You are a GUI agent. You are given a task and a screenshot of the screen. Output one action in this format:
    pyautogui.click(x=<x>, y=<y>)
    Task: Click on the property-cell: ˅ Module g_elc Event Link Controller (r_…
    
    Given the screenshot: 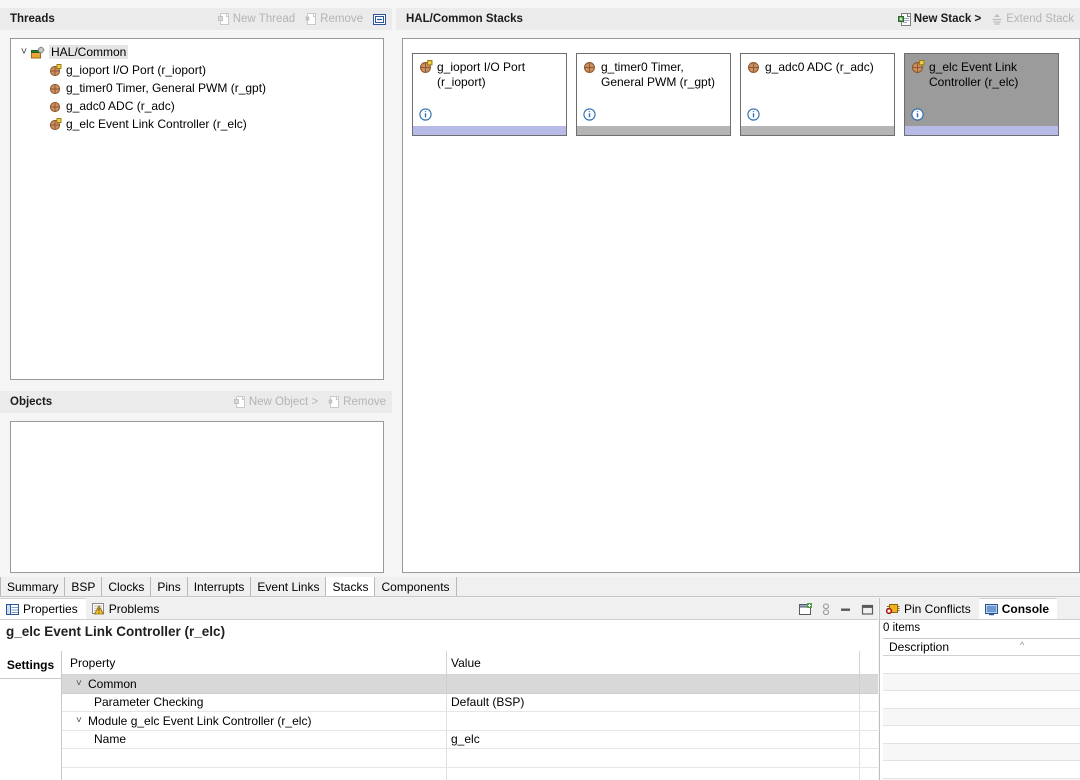 What is the action you would take?
    pyautogui.click(x=254, y=721)
    